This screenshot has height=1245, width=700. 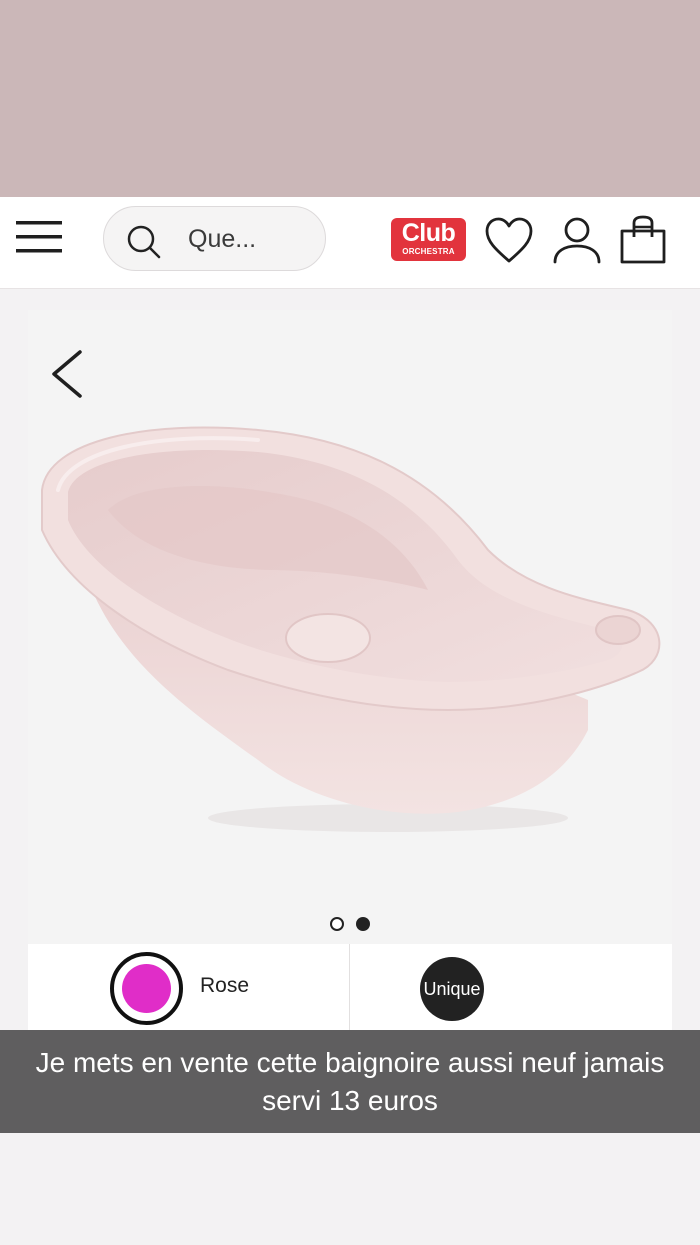 What do you see at coordinates (428, 233) in the screenshot?
I see `logo-text: Club` at bounding box center [428, 233].